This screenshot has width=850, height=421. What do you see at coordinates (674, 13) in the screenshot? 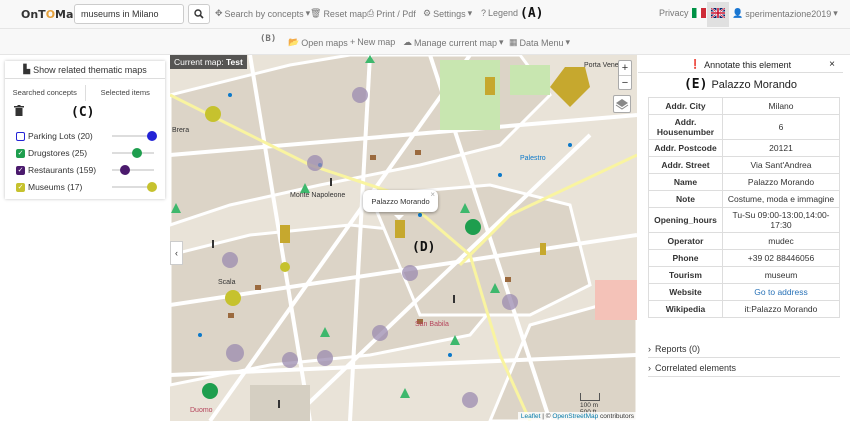
I see `privacy-link: Privacy` at bounding box center [674, 13].